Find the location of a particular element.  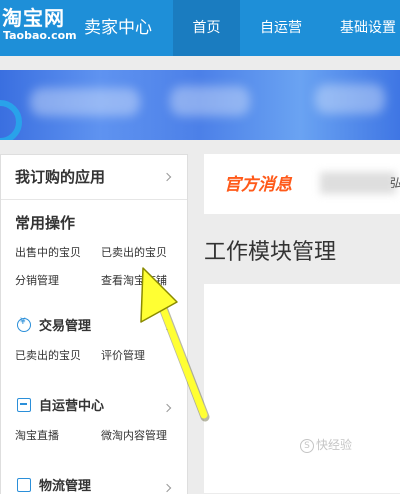

top-navigation-bar: 淘宝网 Taobao.com 卖家中心 首页 自运营 基础设置 is located at coordinates (200, 28).